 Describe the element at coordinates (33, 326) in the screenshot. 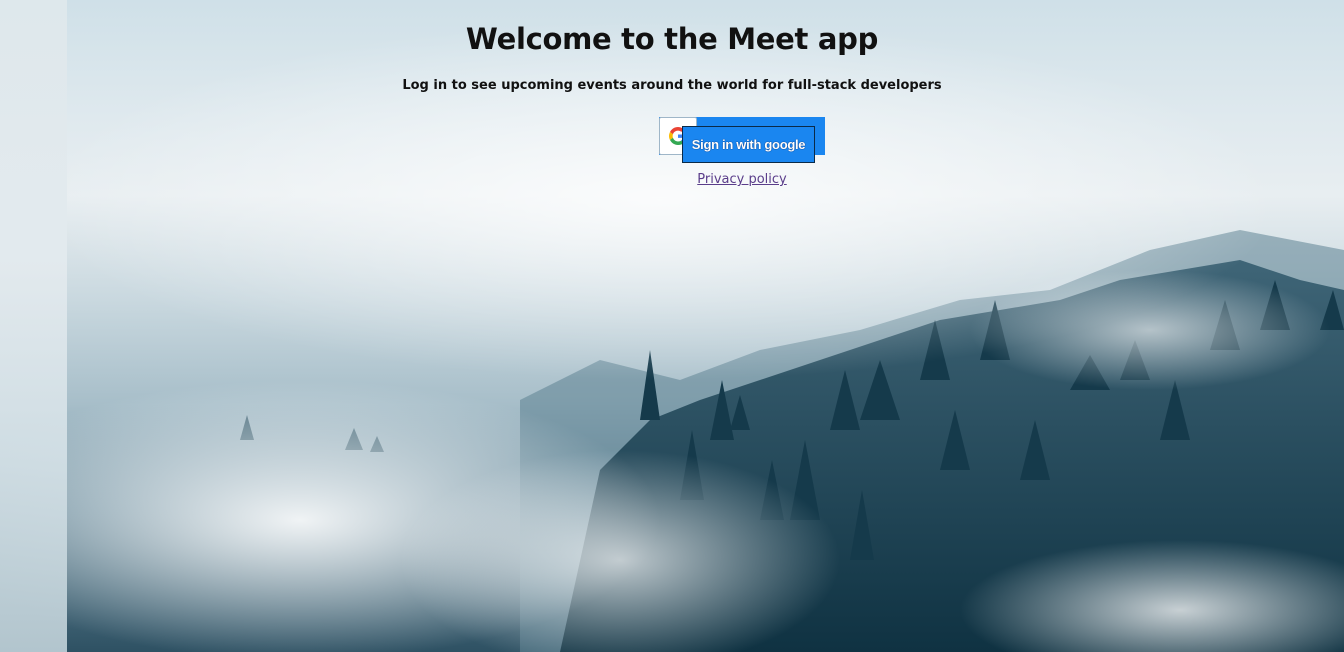

I see `image-edge-strip` at that location.